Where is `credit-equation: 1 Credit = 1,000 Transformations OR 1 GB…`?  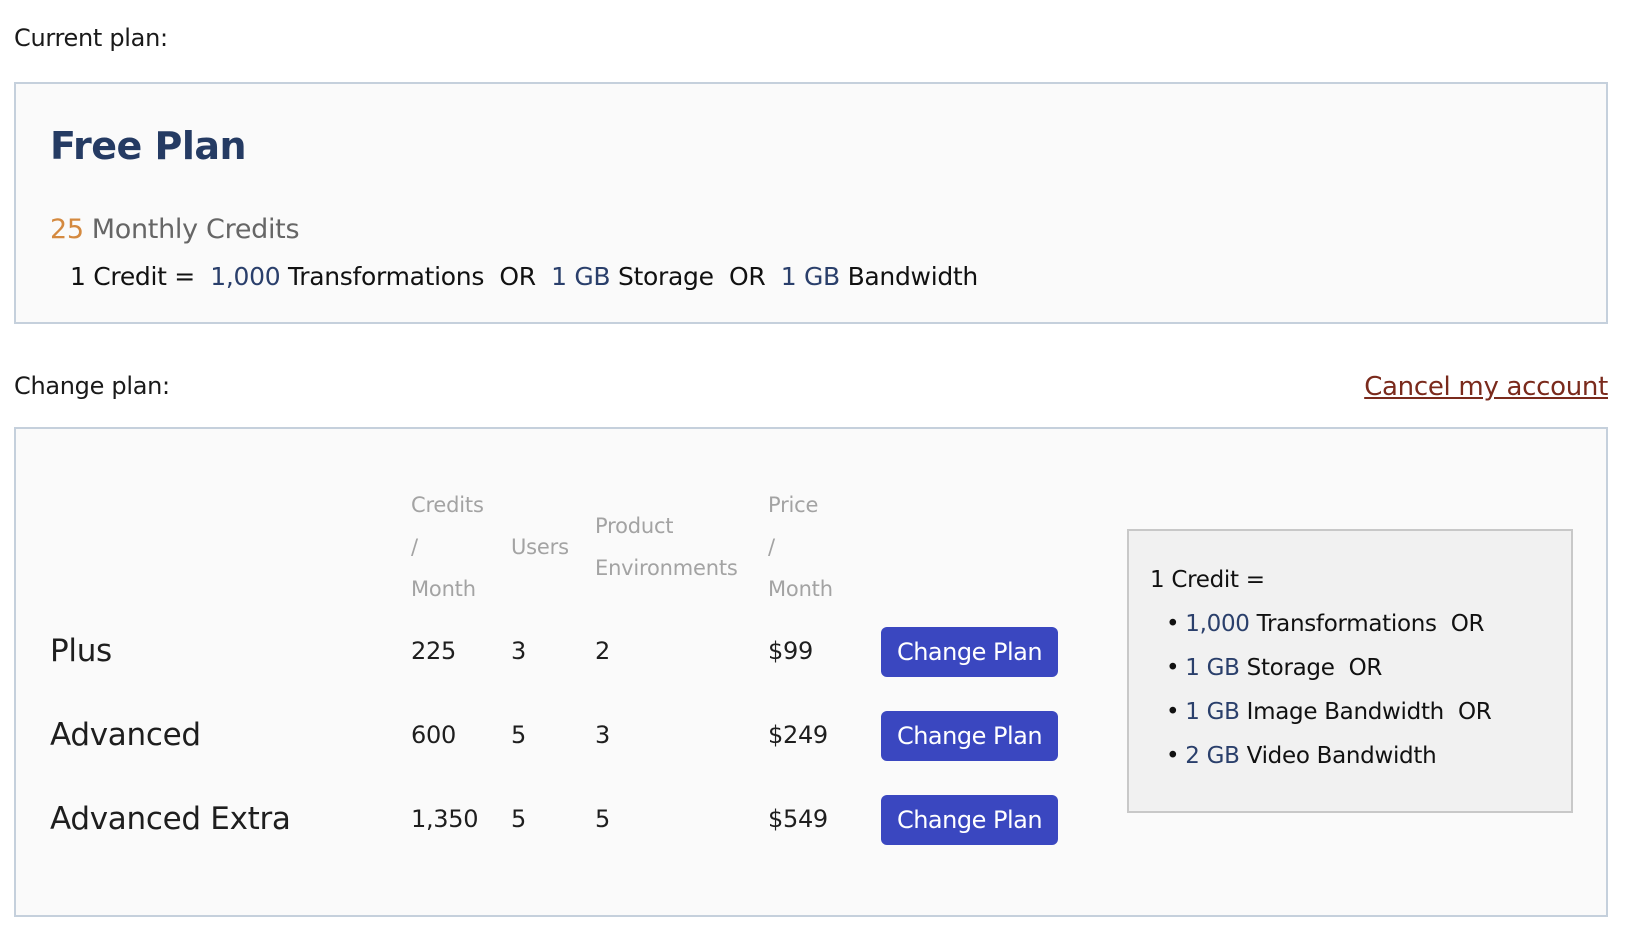
credit-equation: 1 Credit = 1,000 Transformations OR 1 GB… is located at coordinates (524, 276).